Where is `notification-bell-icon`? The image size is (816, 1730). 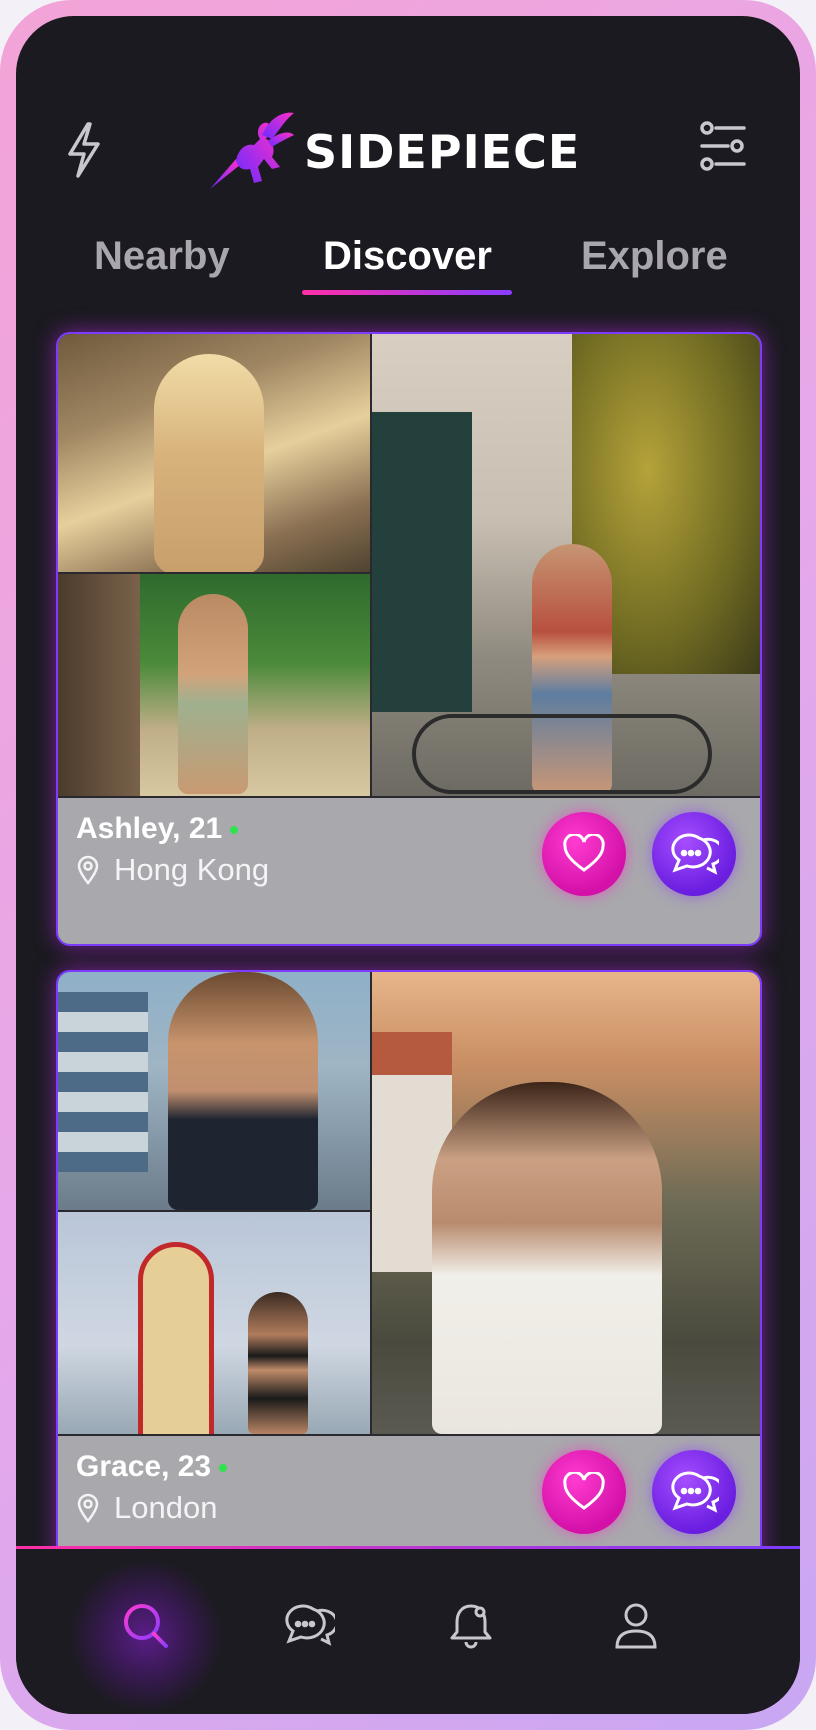
notification-bell-icon is located at coordinates (471, 1626).